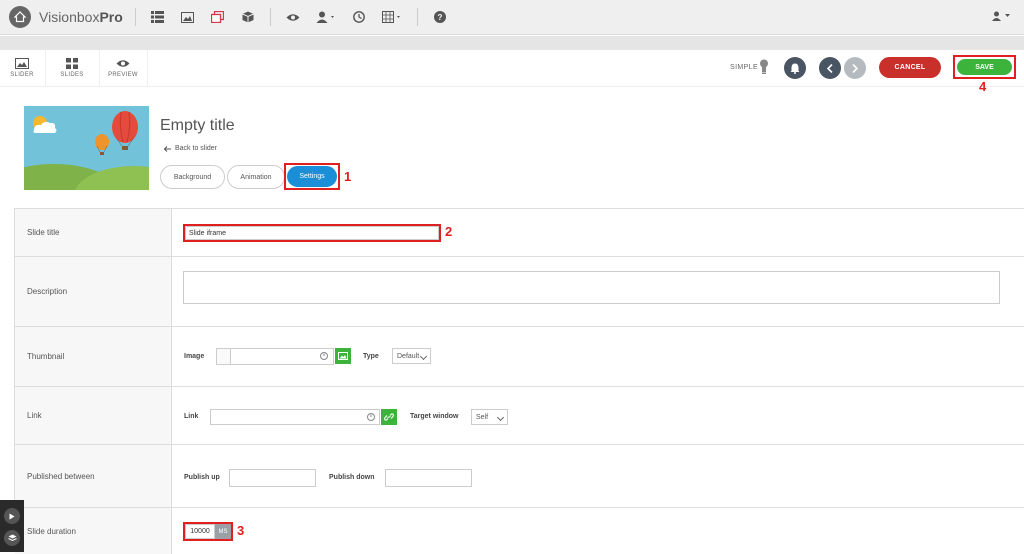 The height and width of the screenshot is (554, 1024). I want to click on description-label: Description, so click(93, 291).